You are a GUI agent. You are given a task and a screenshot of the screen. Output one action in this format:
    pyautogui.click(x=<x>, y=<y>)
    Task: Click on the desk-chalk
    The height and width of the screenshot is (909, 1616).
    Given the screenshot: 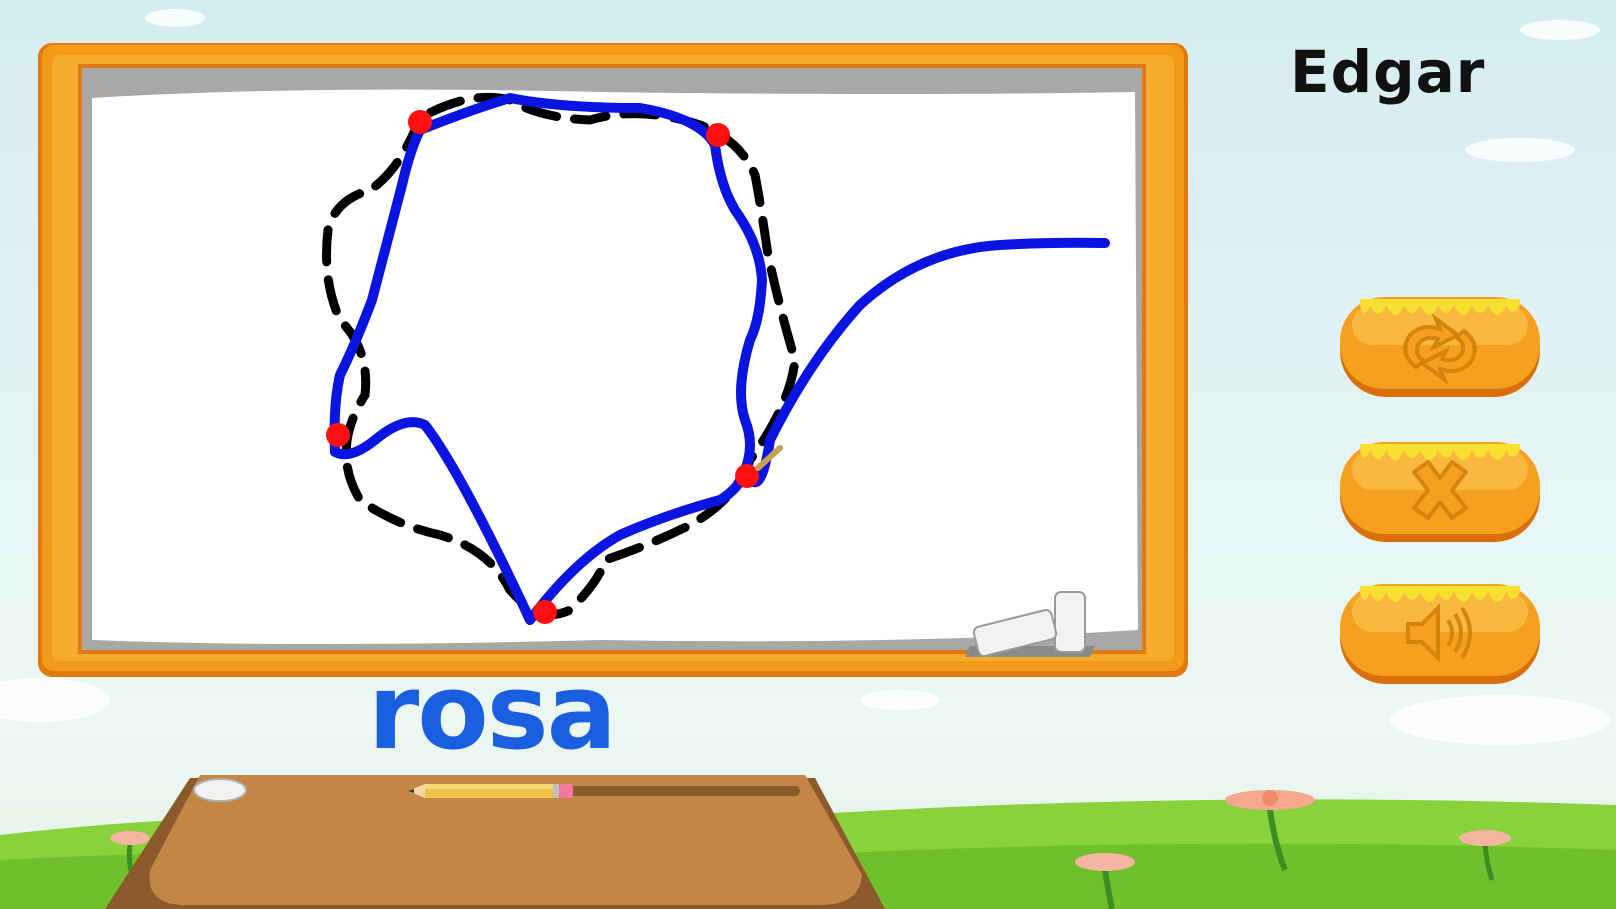 What is the action you would take?
    pyautogui.click(x=220, y=790)
    